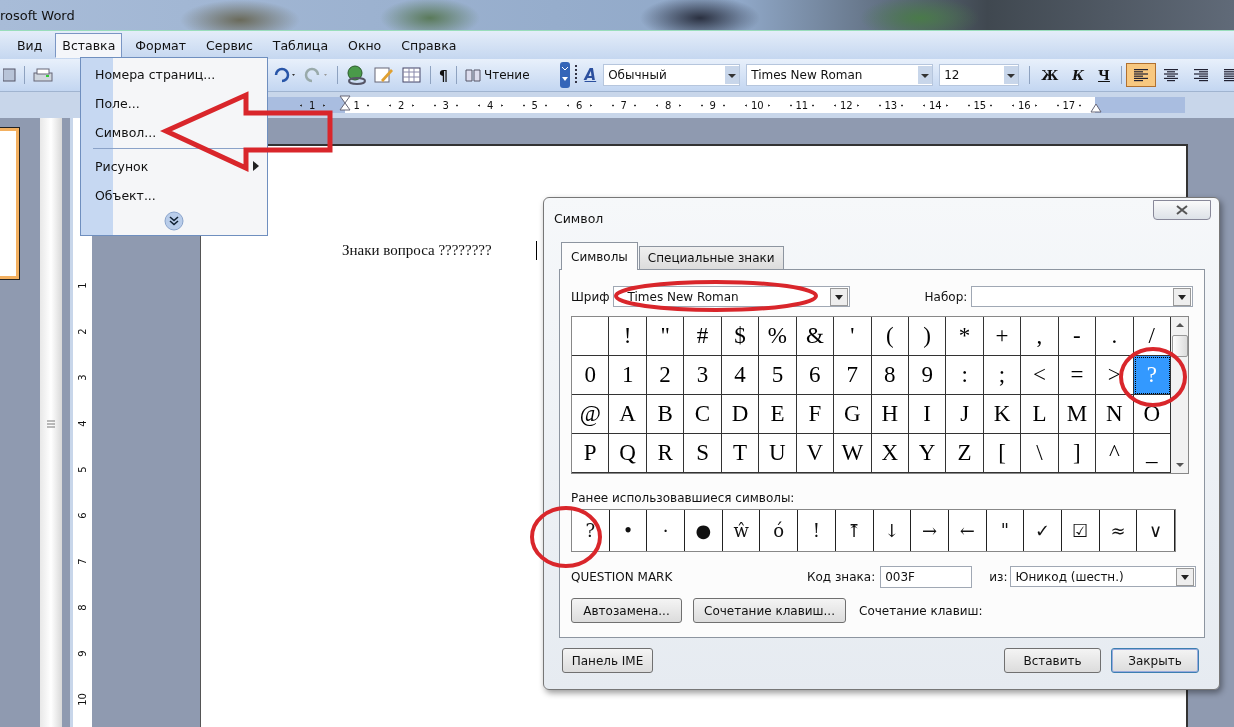 This screenshot has width=1234, height=727. Describe the element at coordinates (927, 453) in the screenshot. I see `symbol-cell: Y` at that location.